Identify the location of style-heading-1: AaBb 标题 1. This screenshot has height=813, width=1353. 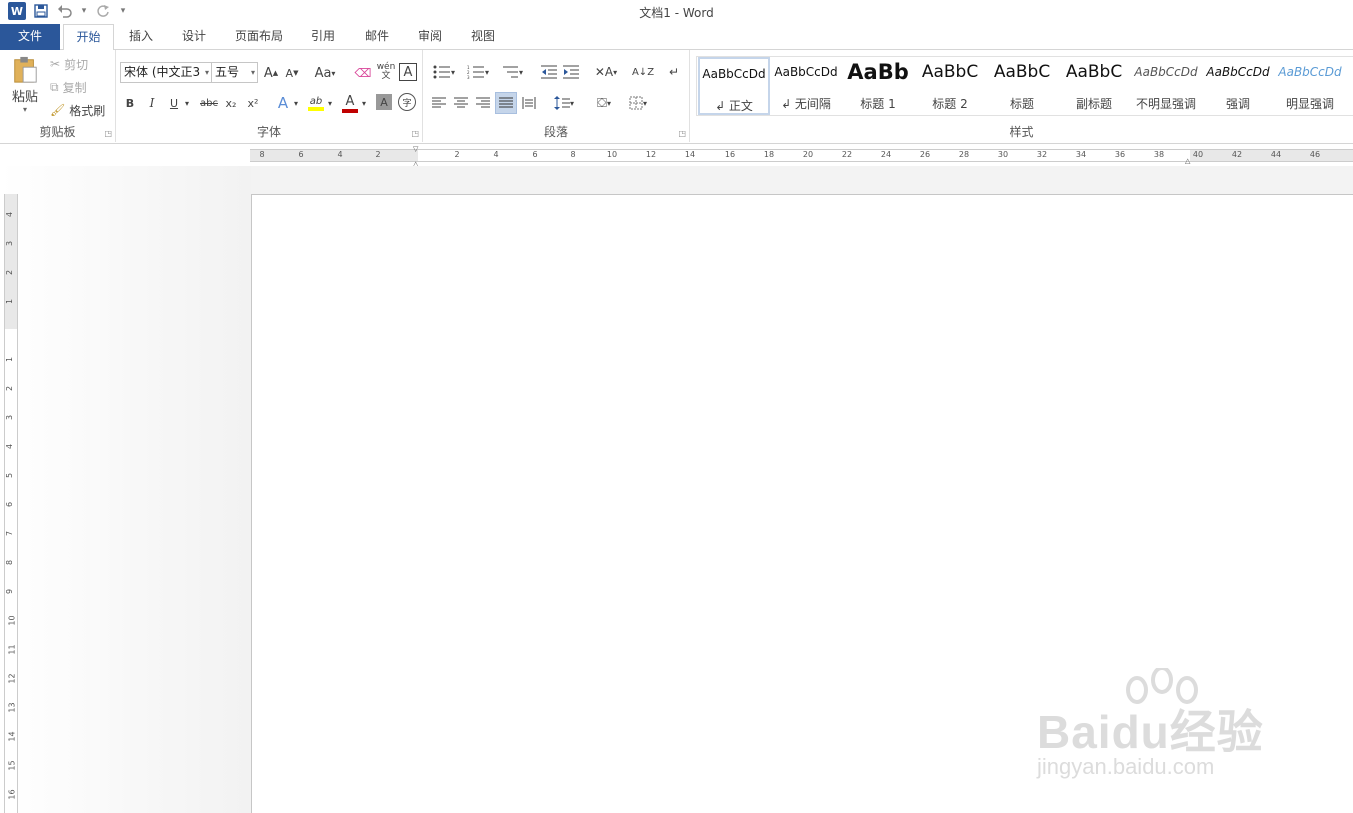
(878, 86).